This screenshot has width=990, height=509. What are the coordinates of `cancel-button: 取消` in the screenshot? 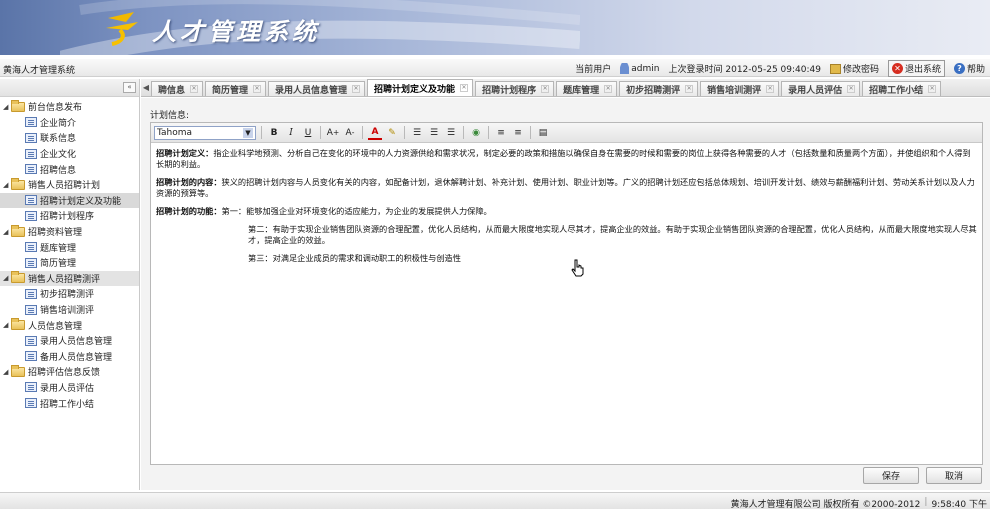 It's located at (954, 475).